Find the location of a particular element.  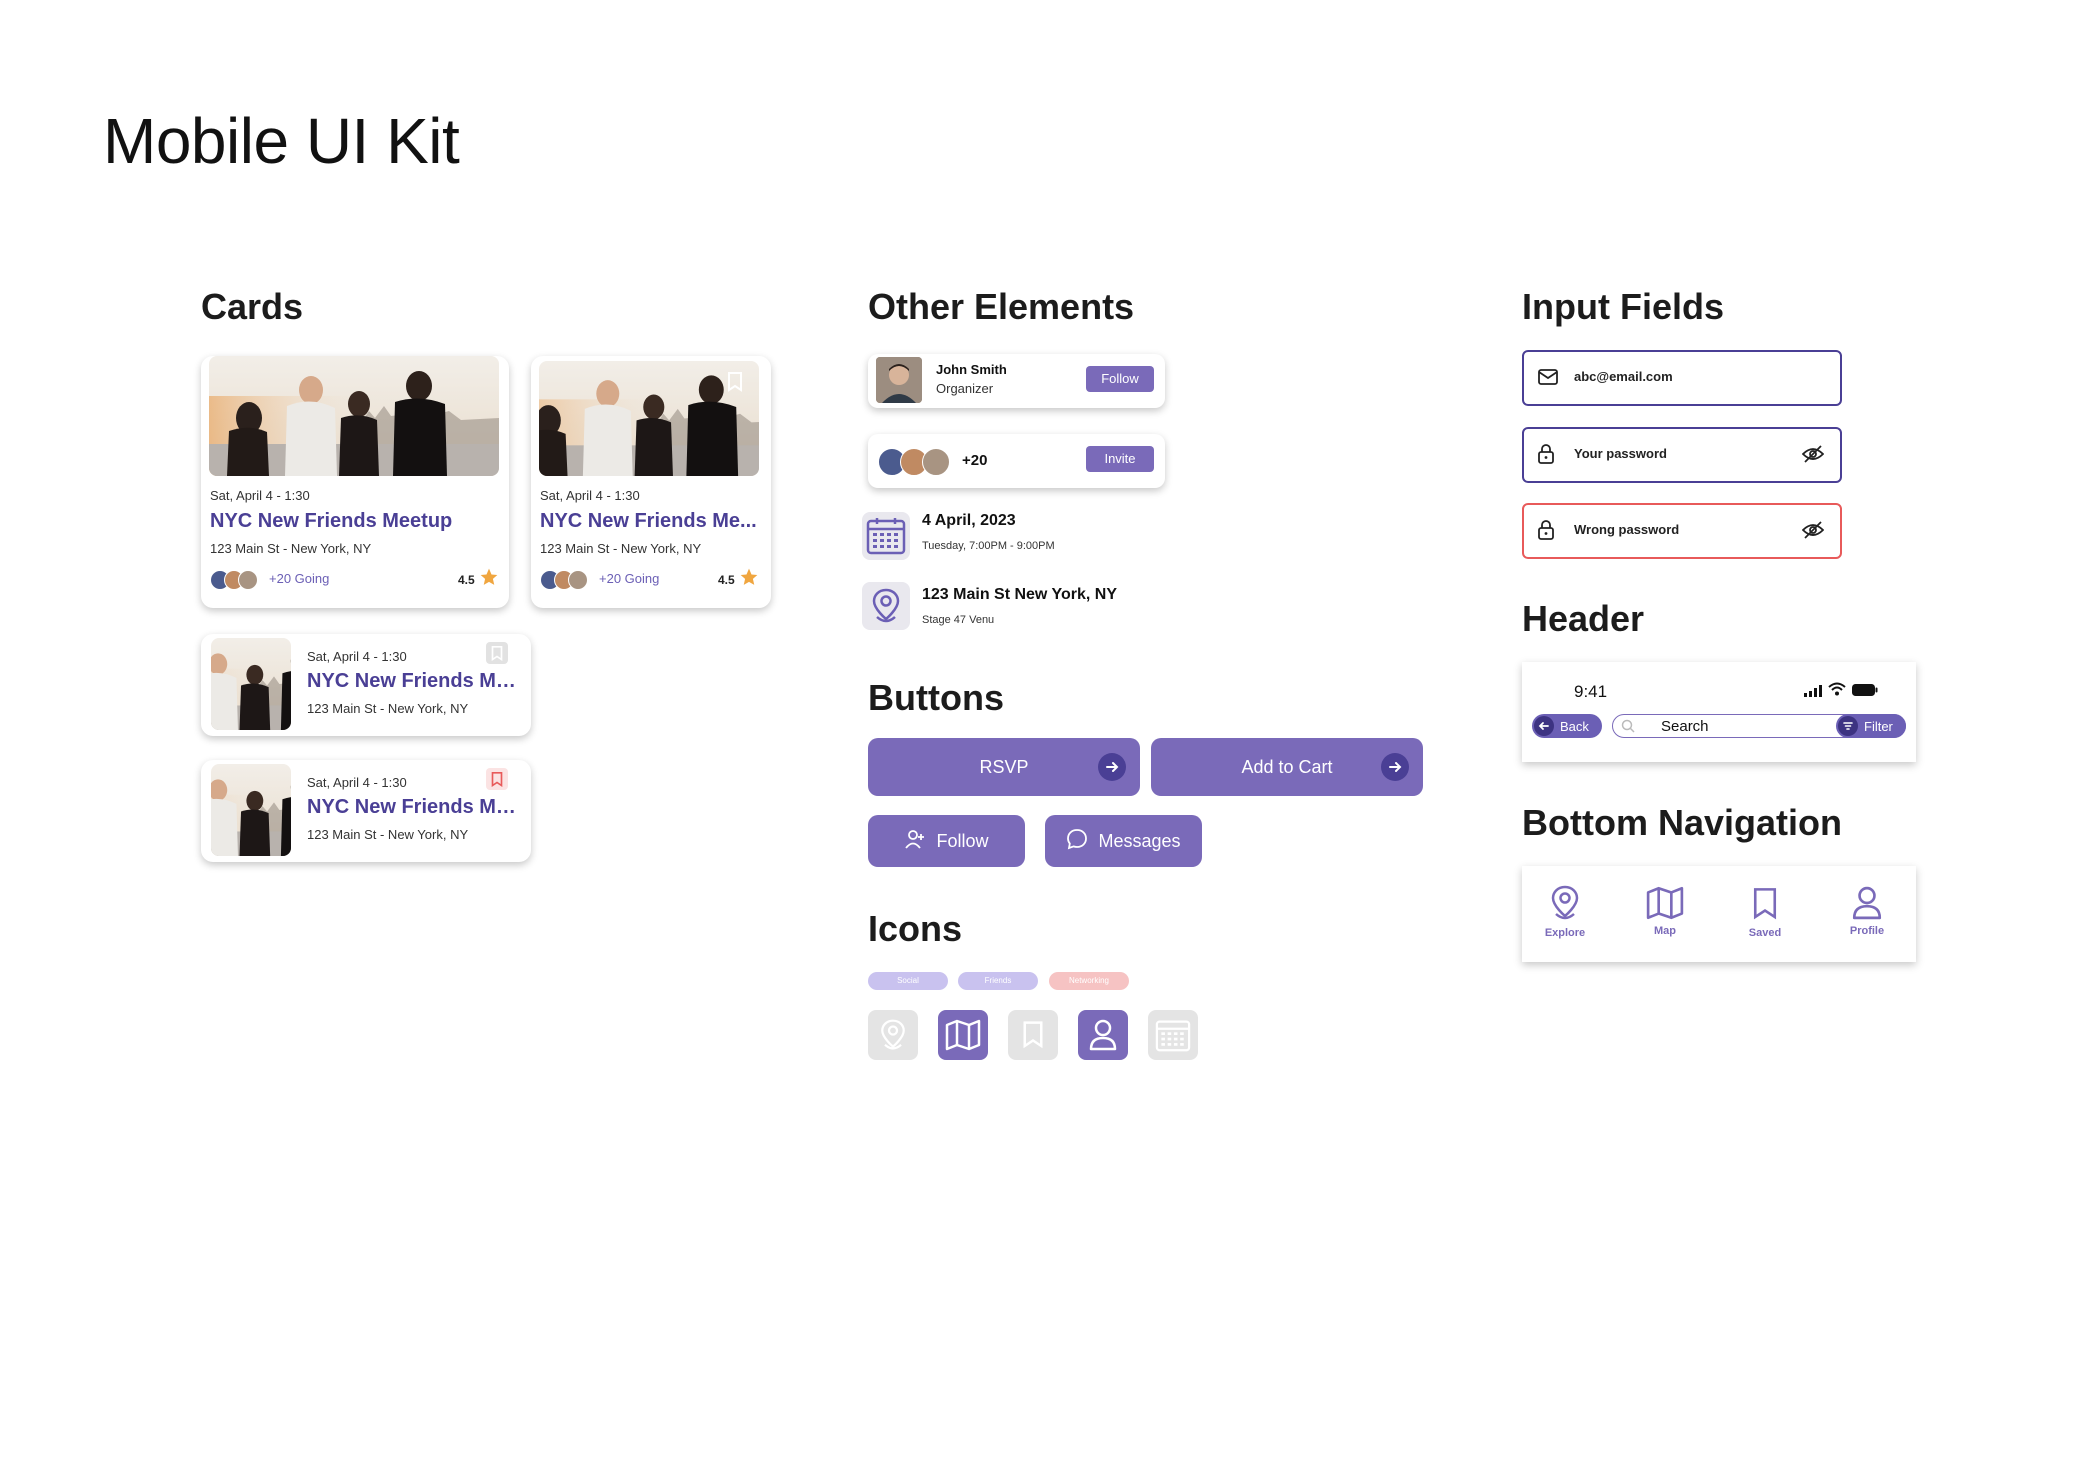

rsvp-button: RSVP is located at coordinates (1004, 767).